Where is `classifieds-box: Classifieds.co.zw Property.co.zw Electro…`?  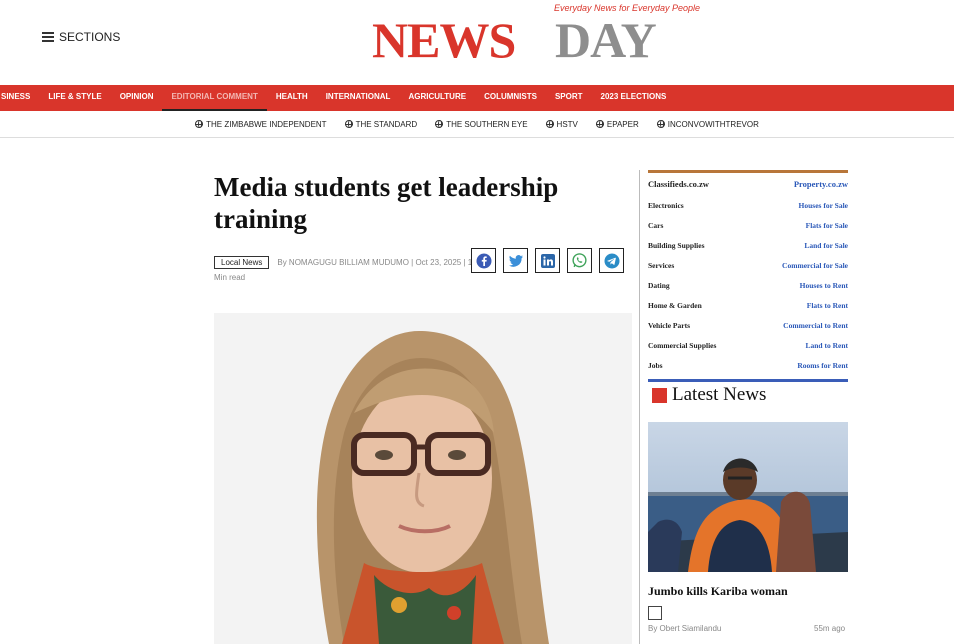 classifieds-box: Classifieds.co.zw Property.co.zw Electro… is located at coordinates (748, 276).